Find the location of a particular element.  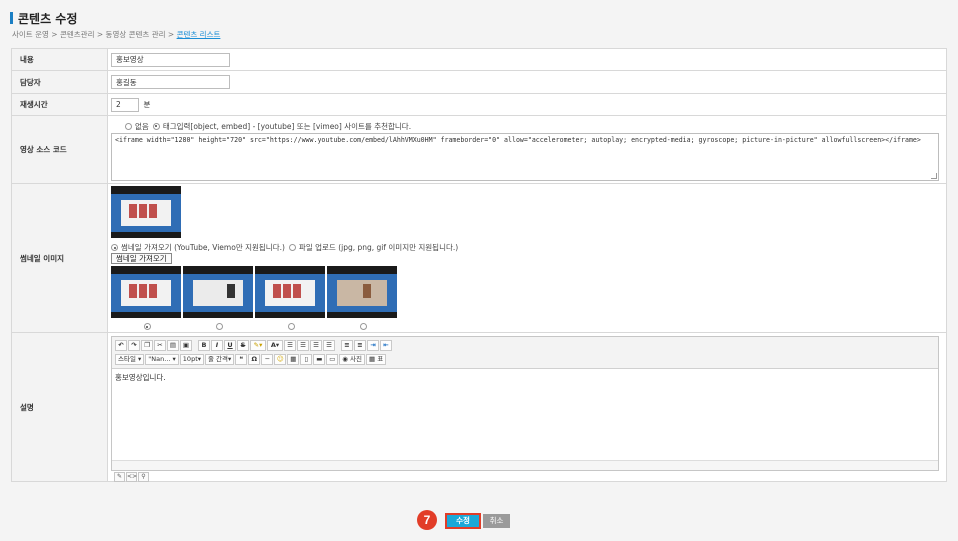

strikethrough-icon: S is located at coordinates (243, 345).